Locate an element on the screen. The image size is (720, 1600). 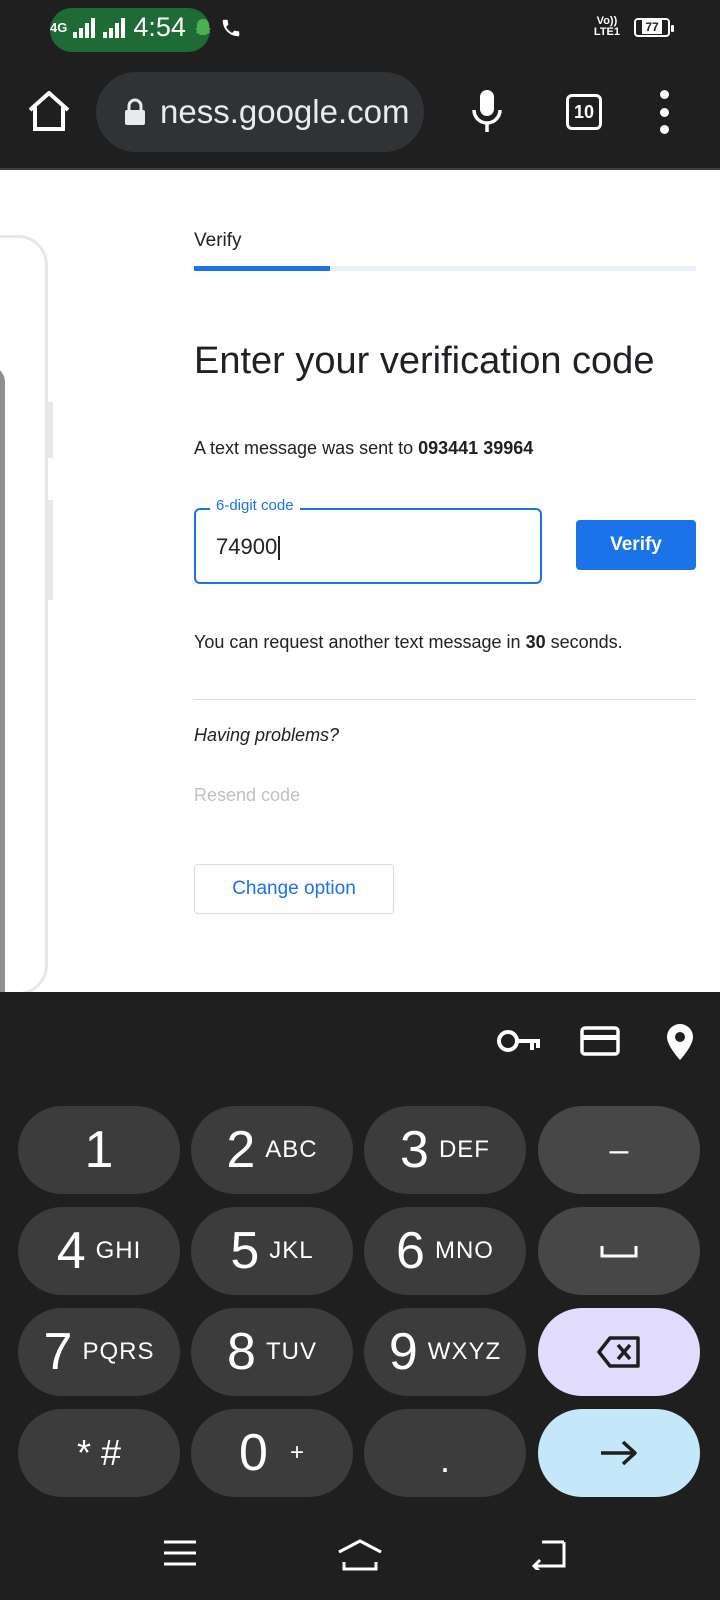
sent-message: A text message was sent to 093441 39964 is located at coordinates (364, 448).